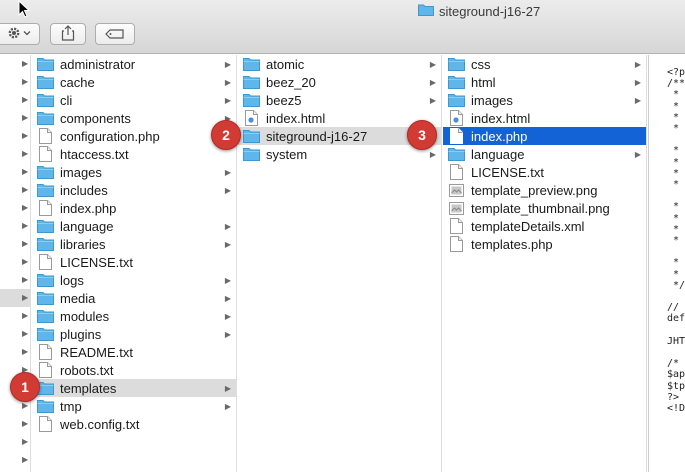  What do you see at coordinates (339, 82) in the screenshot?
I see `list-item: beez_20 ▶` at bounding box center [339, 82].